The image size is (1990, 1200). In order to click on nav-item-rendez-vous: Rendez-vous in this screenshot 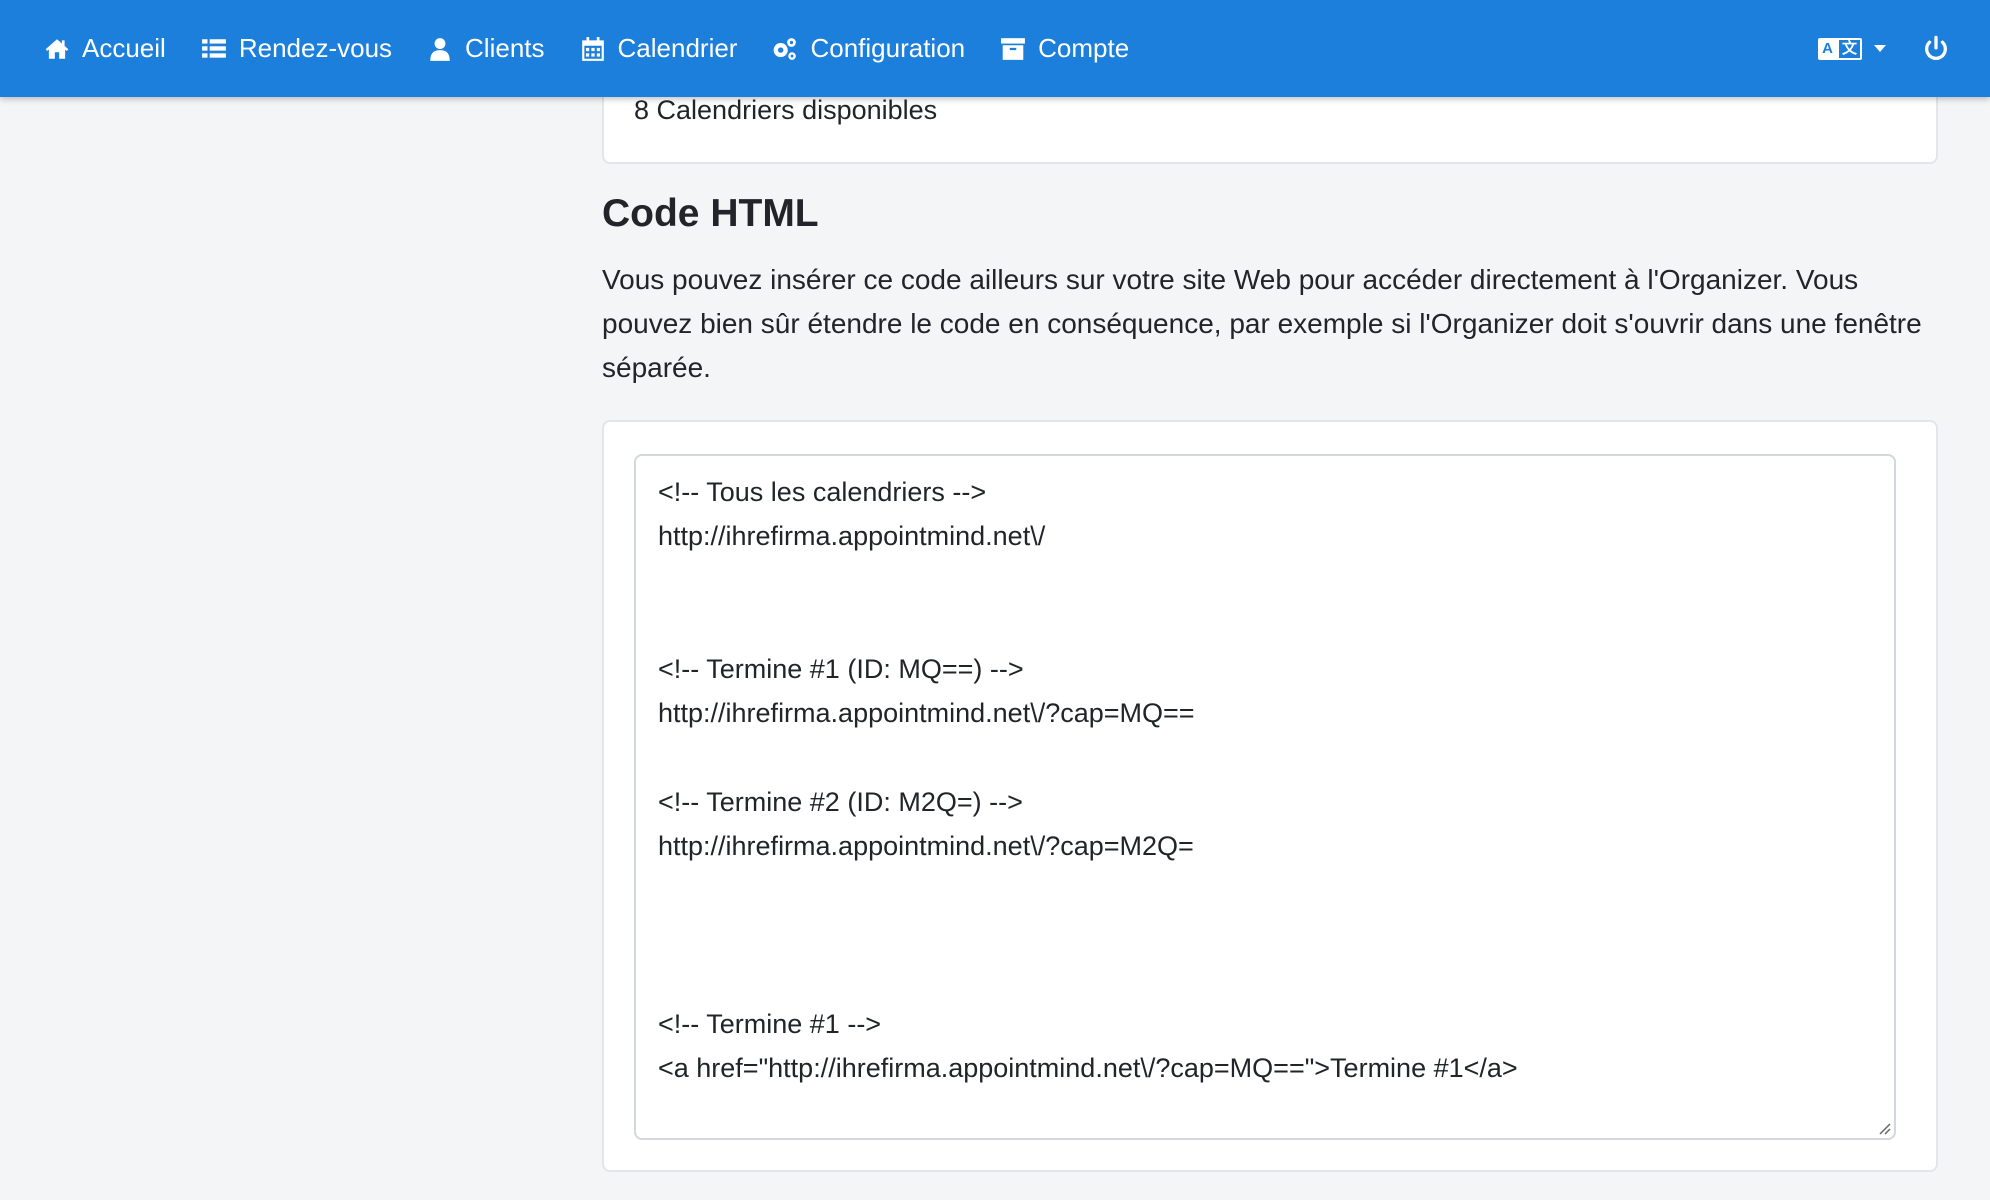, I will do `click(296, 48)`.